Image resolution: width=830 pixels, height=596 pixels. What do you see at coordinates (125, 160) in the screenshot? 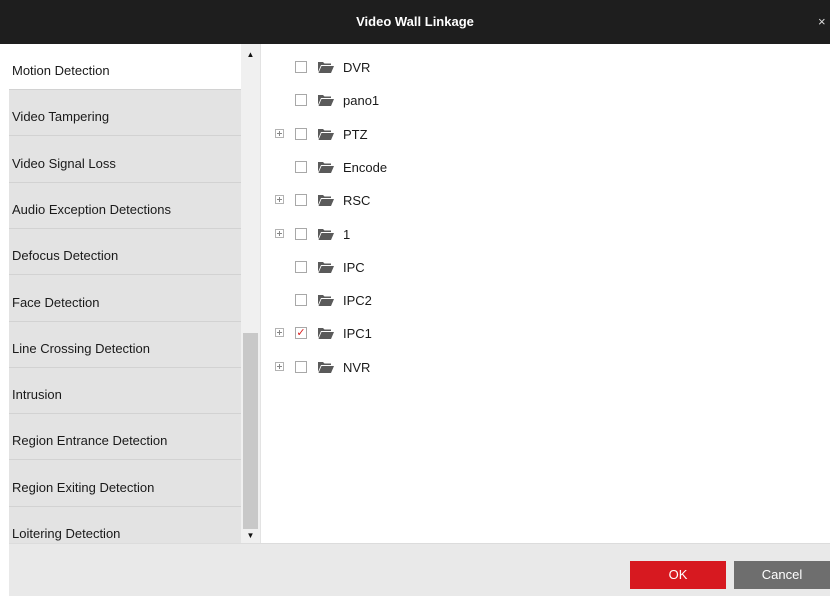
I see `sidebar-item: Video Signal Loss` at bounding box center [125, 160].